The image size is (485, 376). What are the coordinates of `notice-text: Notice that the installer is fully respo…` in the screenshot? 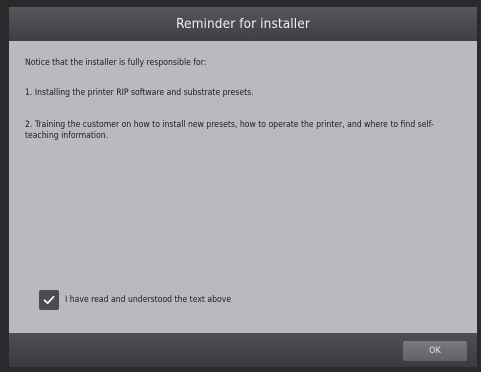 It's located at (116, 63).